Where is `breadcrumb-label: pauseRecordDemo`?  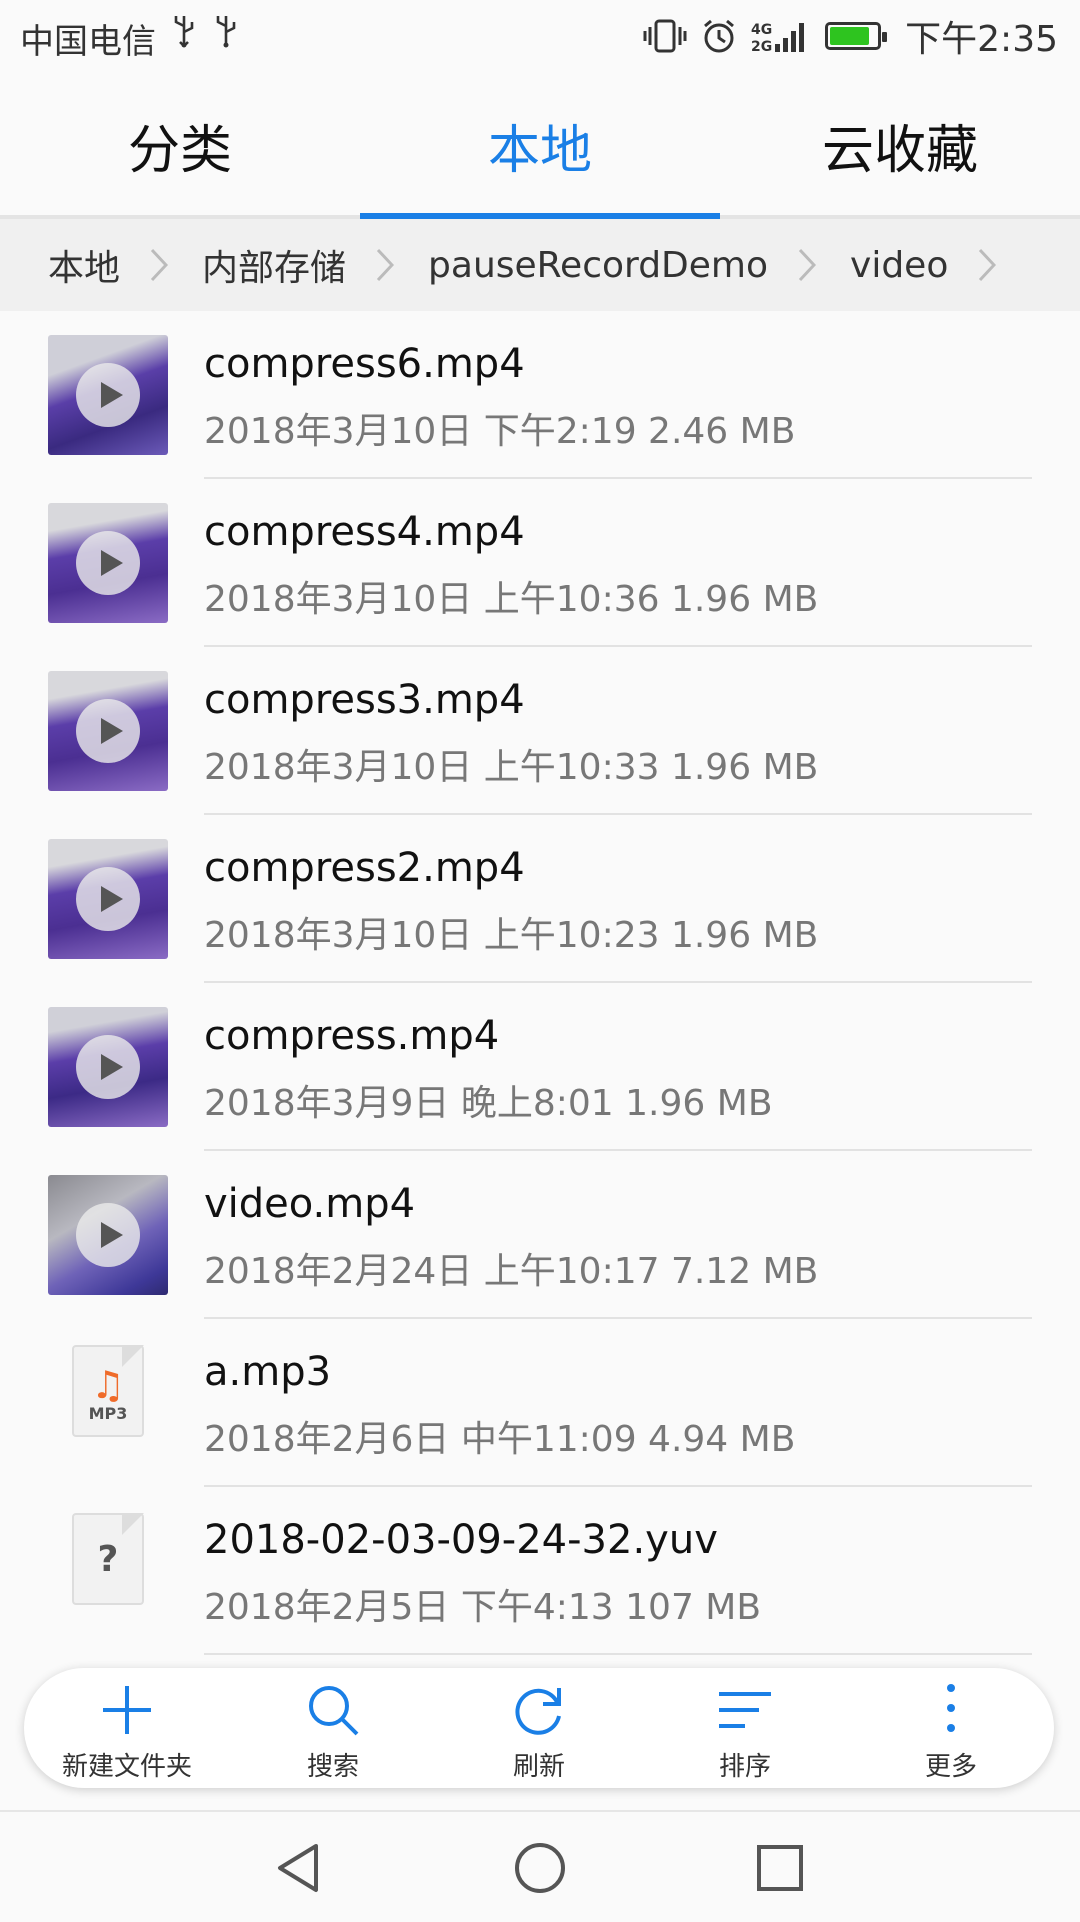
breadcrumb-label: pauseRecordDemo is located at coordinates (598, 265).